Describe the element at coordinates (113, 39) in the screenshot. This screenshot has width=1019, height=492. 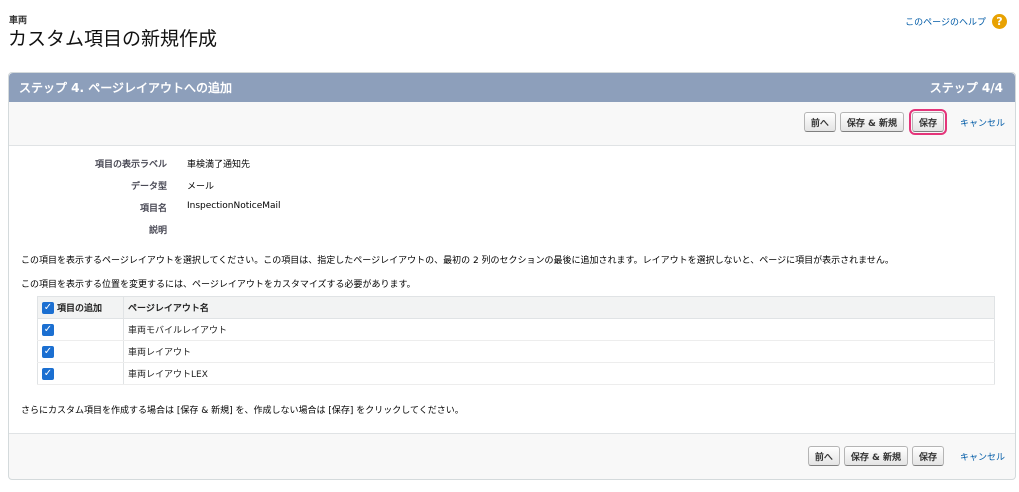
I see `page-title: カスタム項目の新規作成` at that location.